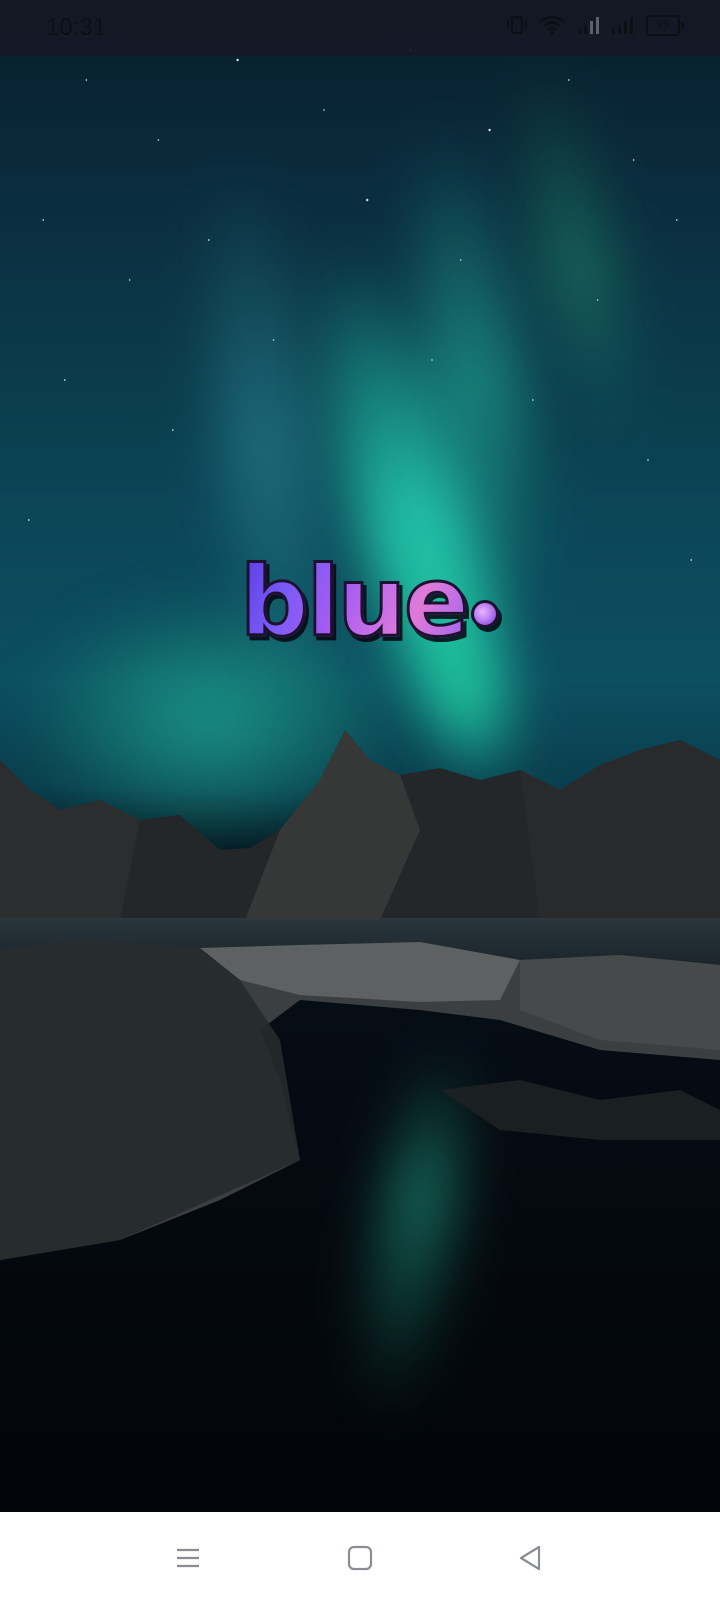  I want to click on status-icons: 95, so click(595, 25).